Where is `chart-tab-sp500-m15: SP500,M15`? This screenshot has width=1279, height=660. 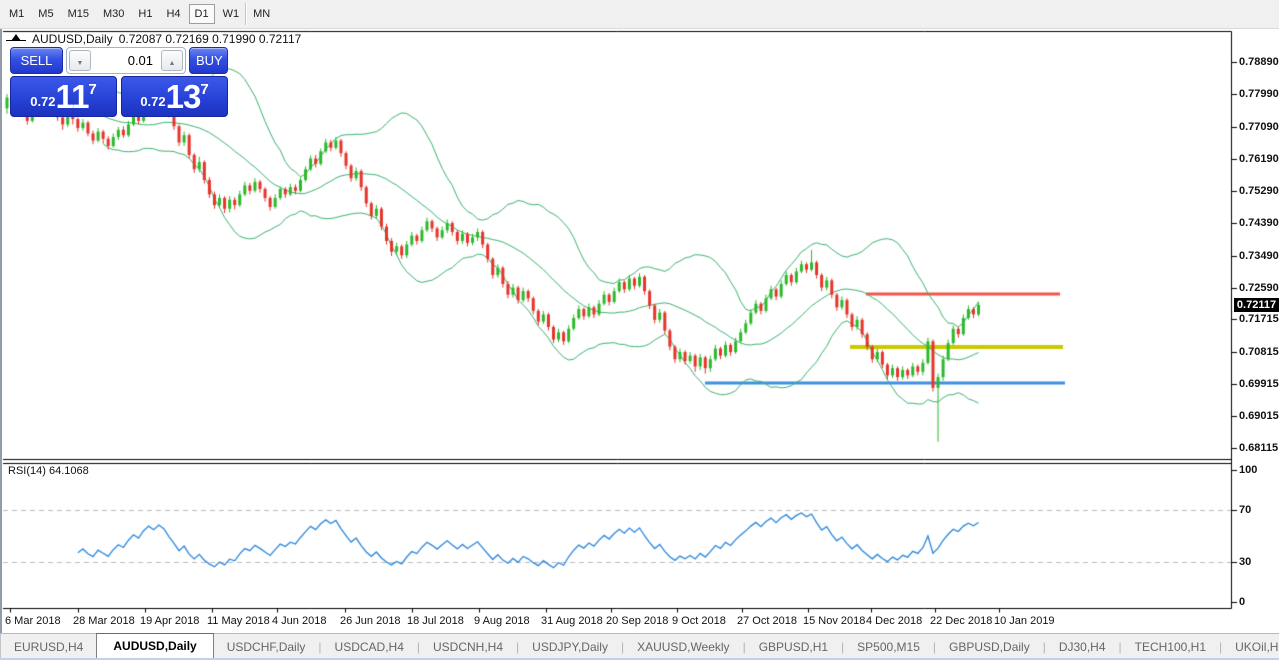
chart-tab-sp500-m15: SP500,M15 is located at coordinates (888, 646).